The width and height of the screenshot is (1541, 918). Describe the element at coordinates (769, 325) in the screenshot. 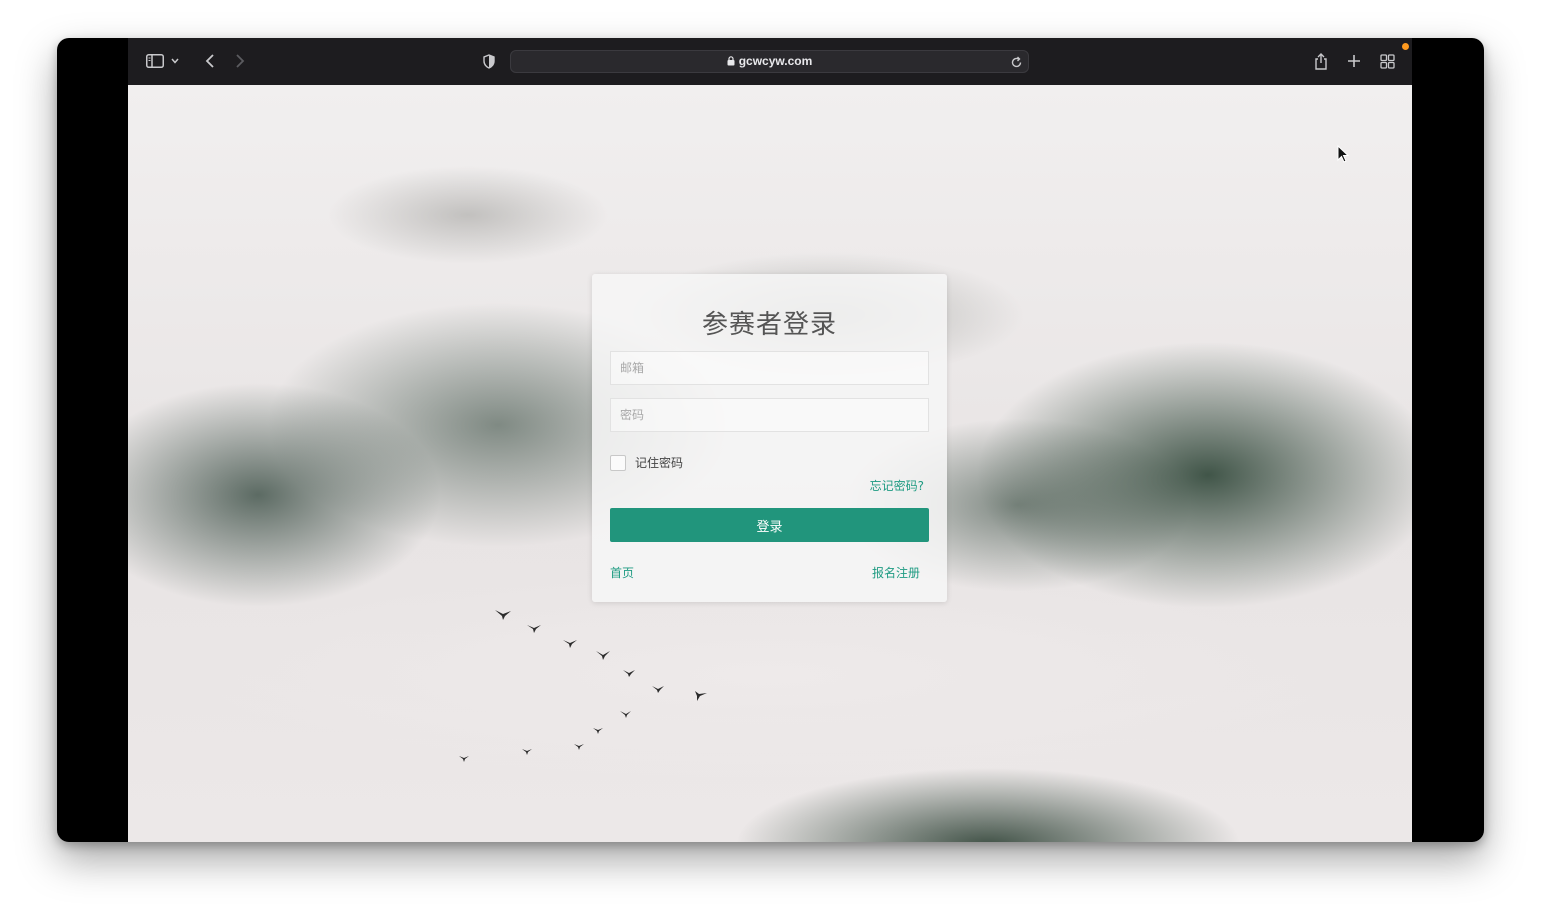

I see `login-title: 参赛者登录` at that location.